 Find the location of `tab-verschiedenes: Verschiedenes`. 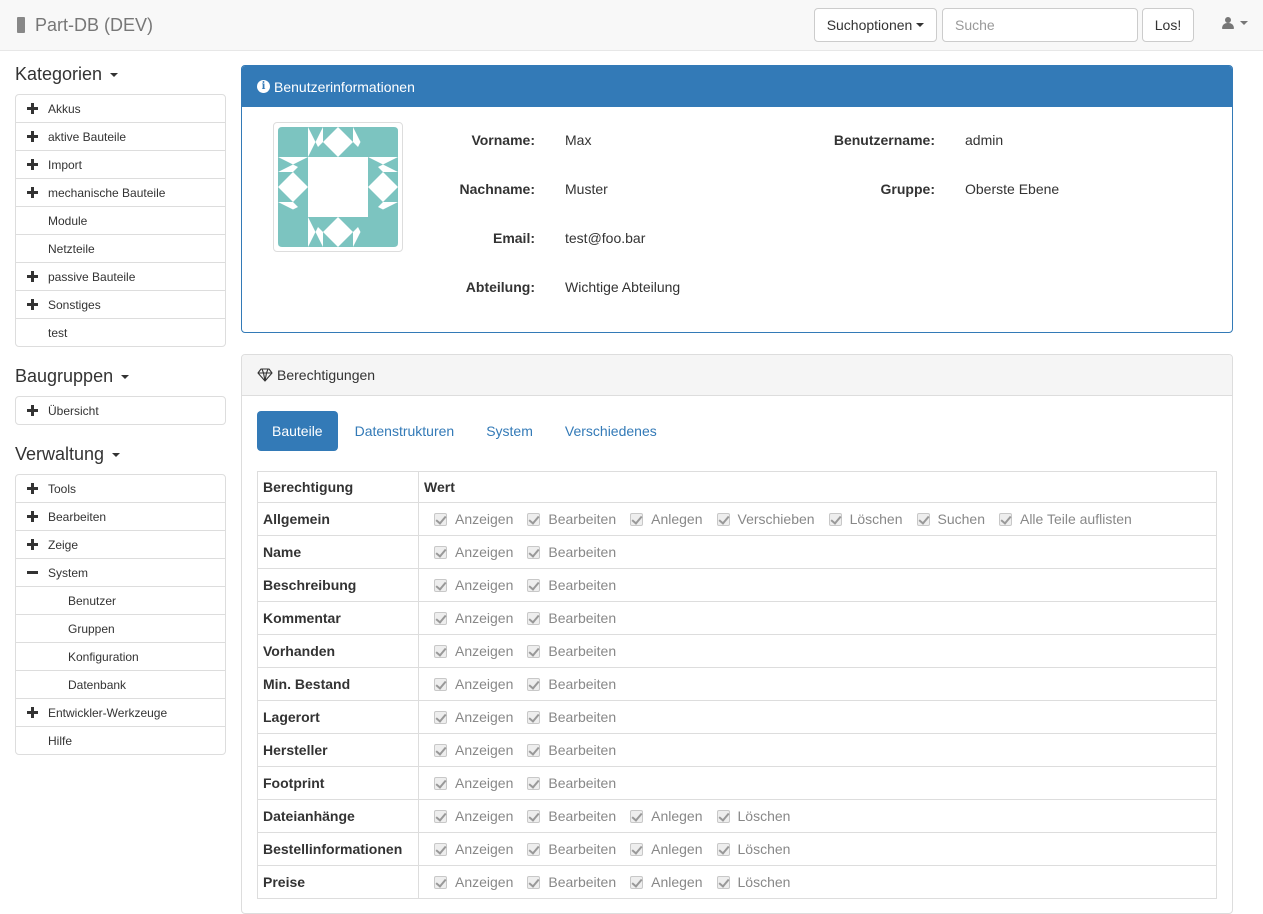

tab-verschiedenes: Verschiedenes is located at coordinates (611, 431).